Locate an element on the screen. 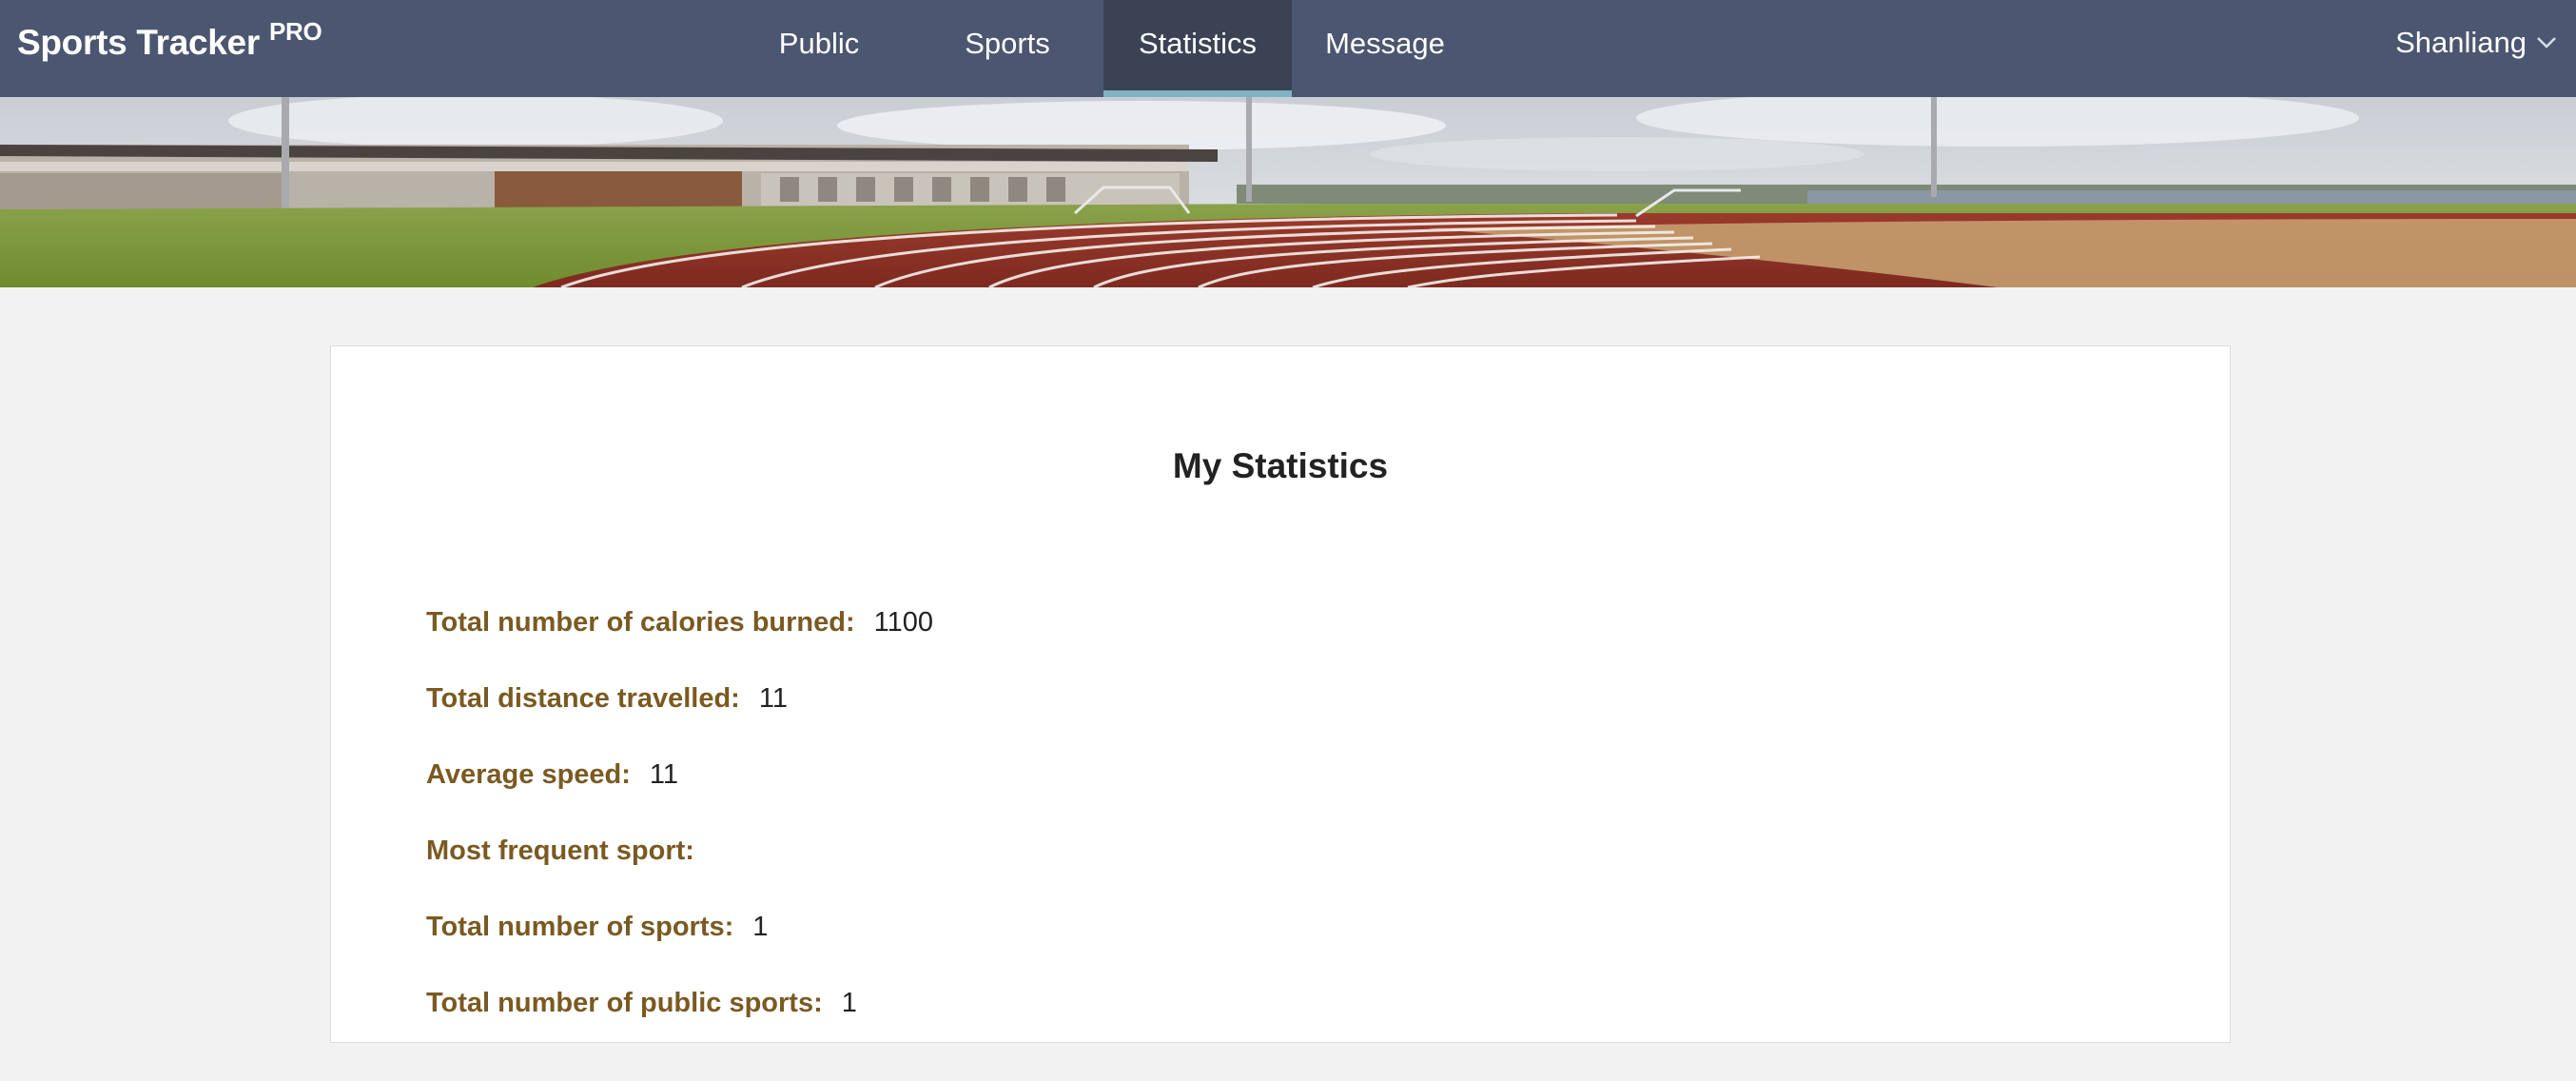  chevron-down-icon is located at coordinates (2546, 43).